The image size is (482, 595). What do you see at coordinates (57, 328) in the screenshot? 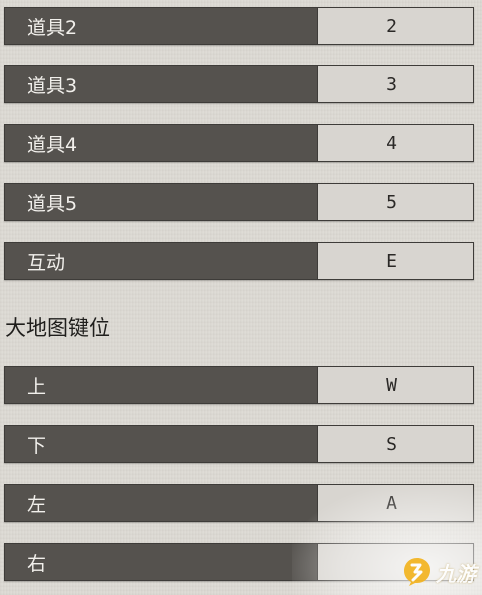
I see `section-title-world-map-keys: 大地图键位` at bounding box center [57, 328].